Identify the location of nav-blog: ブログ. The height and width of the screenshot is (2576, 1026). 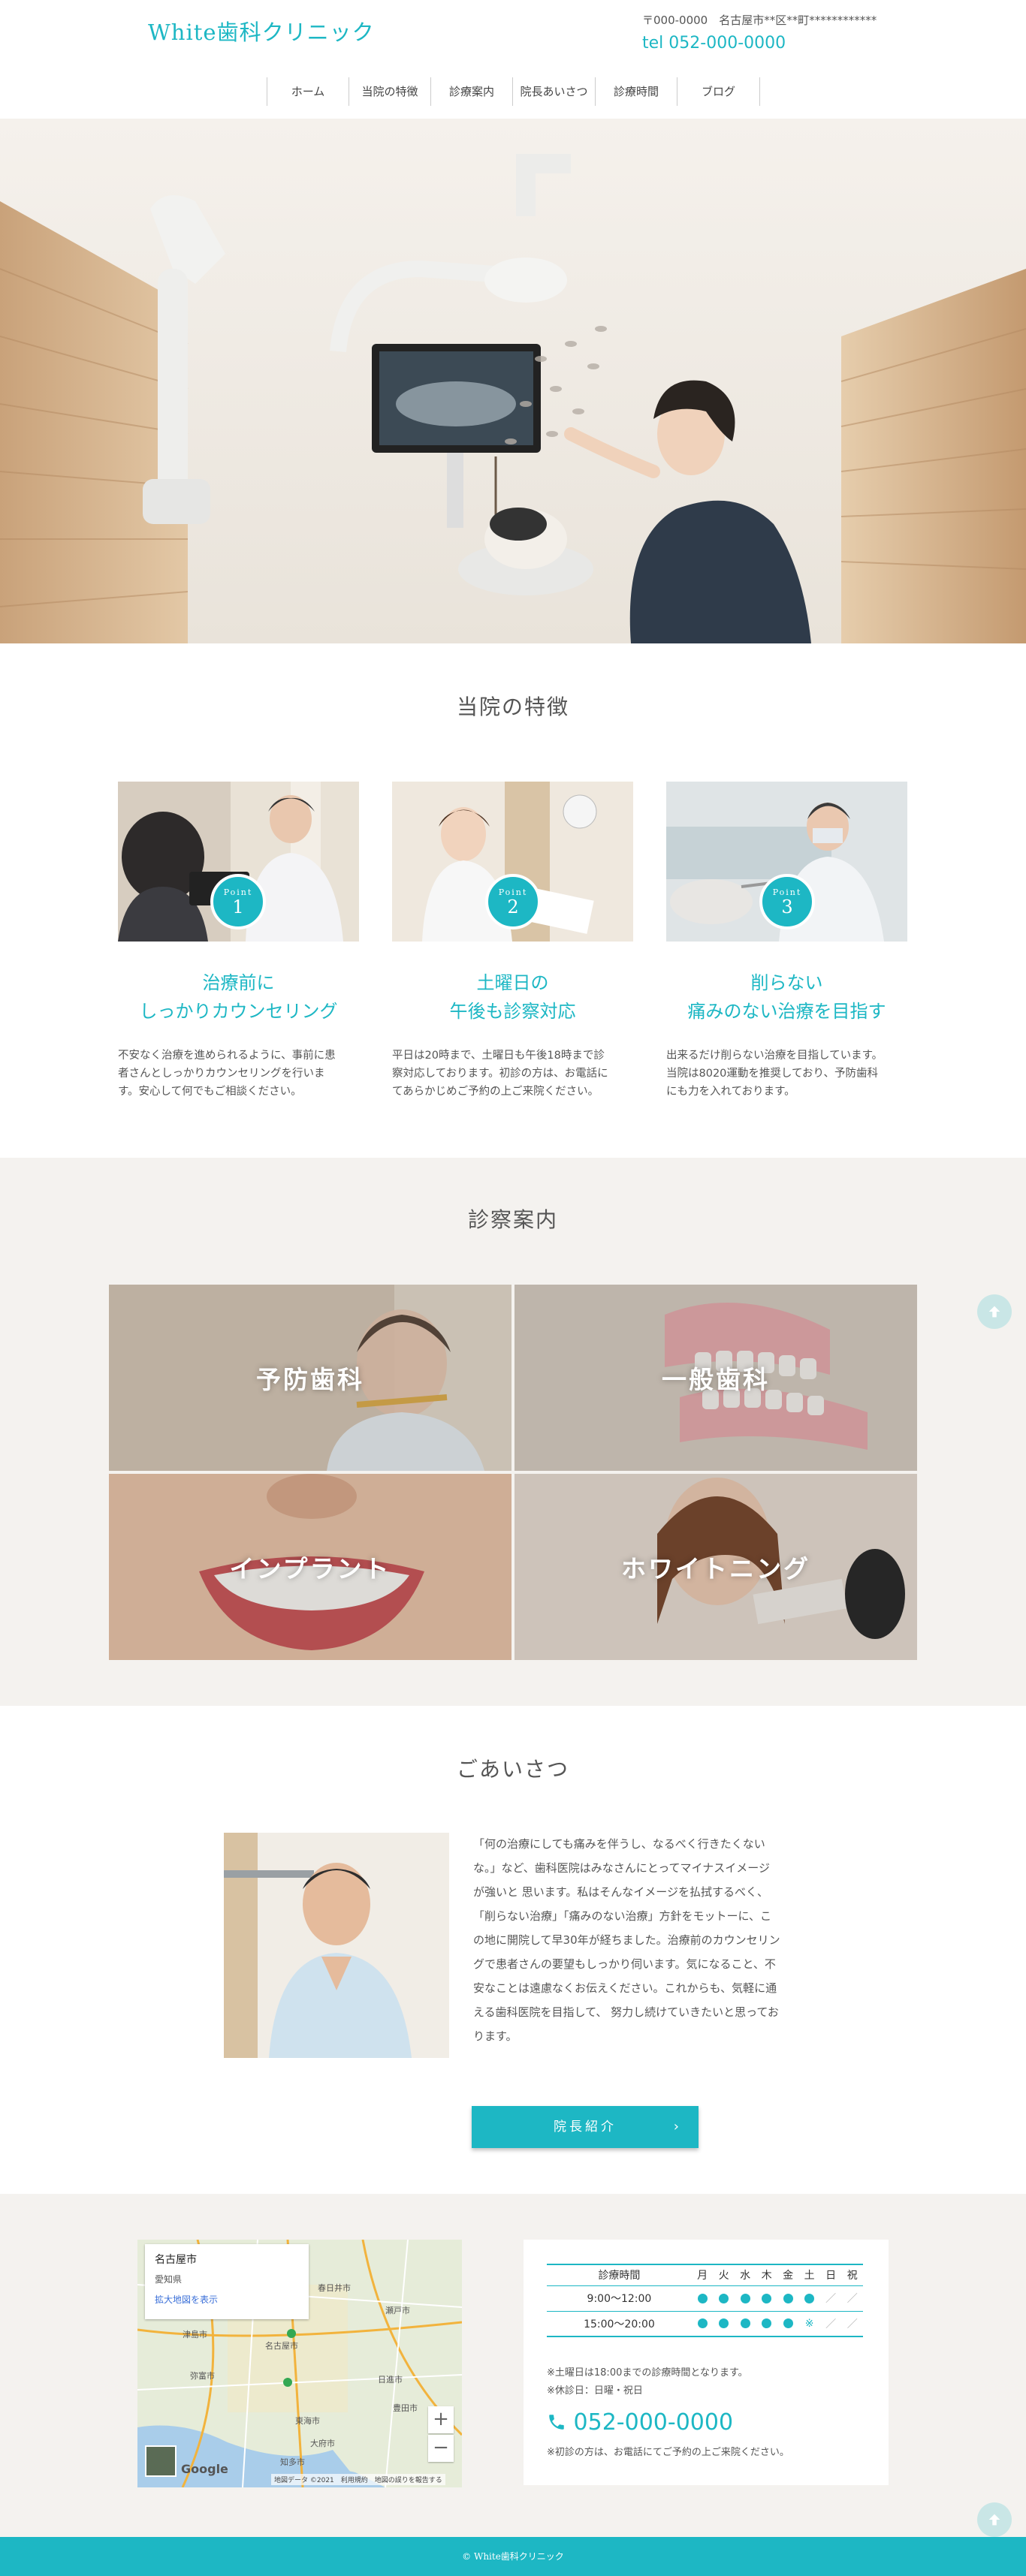
(719, 91).